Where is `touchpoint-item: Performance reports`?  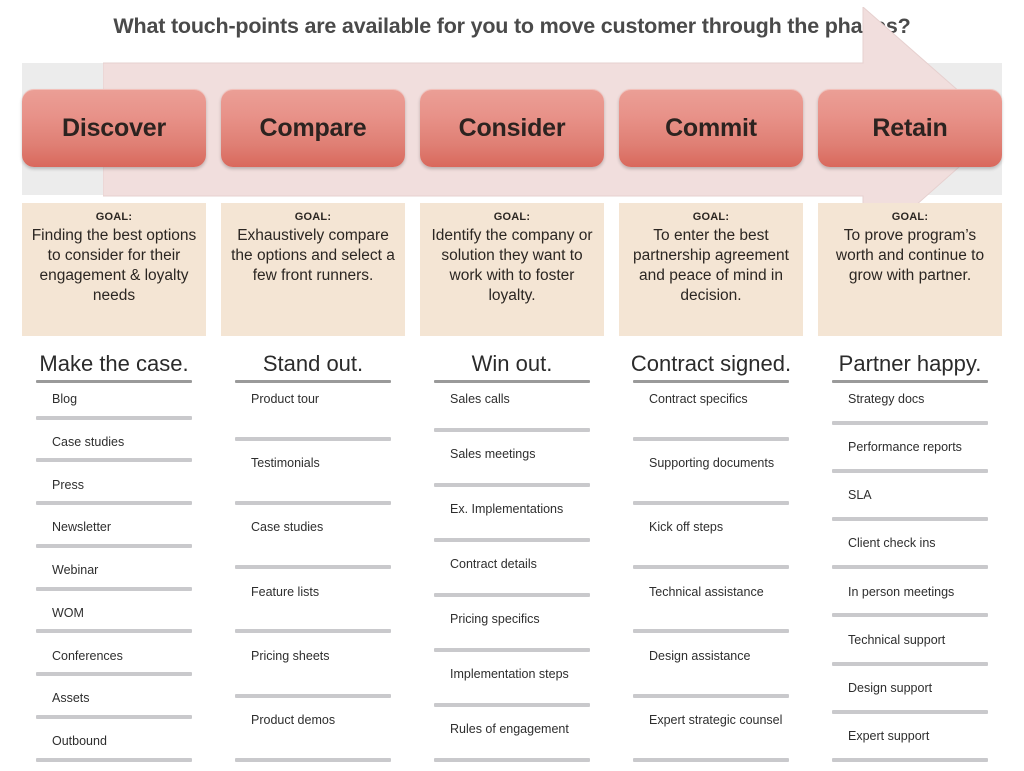
touchpoint-item: Performance reports is located at coordinates (910, 455).